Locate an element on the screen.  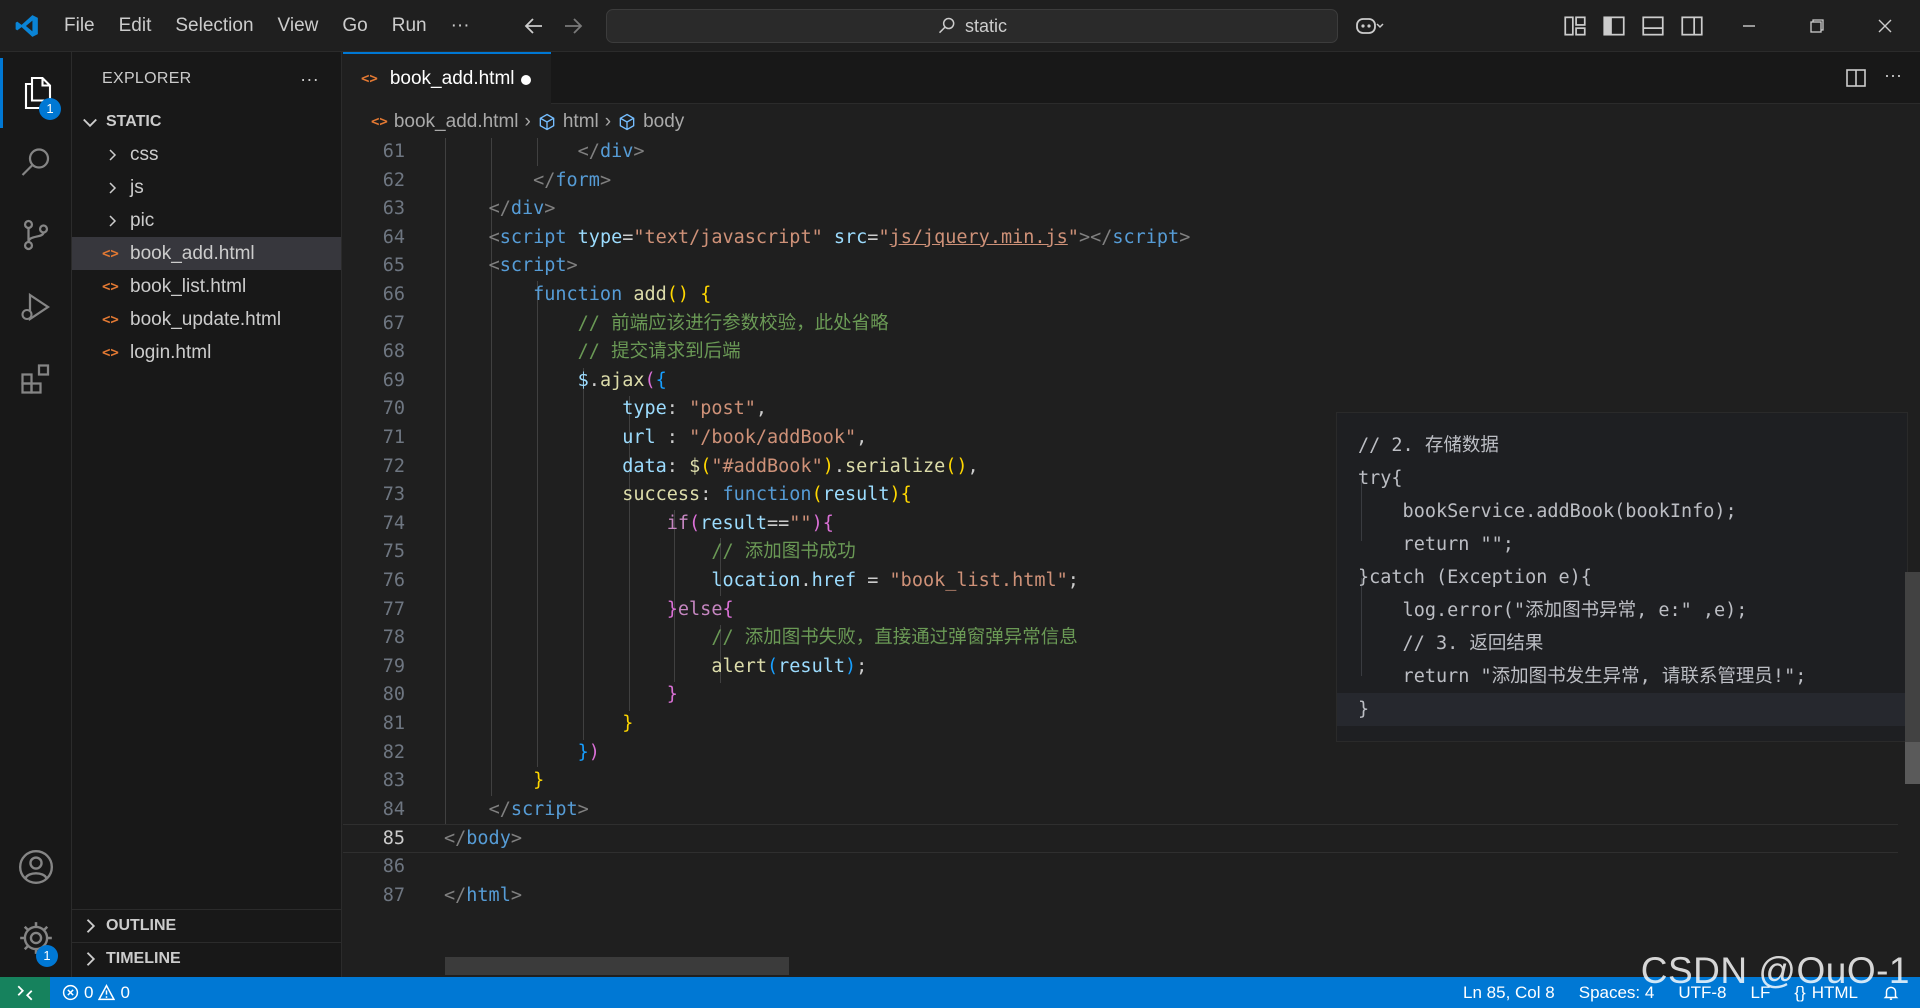
extensions-icon is located at coordinates (35, 379).